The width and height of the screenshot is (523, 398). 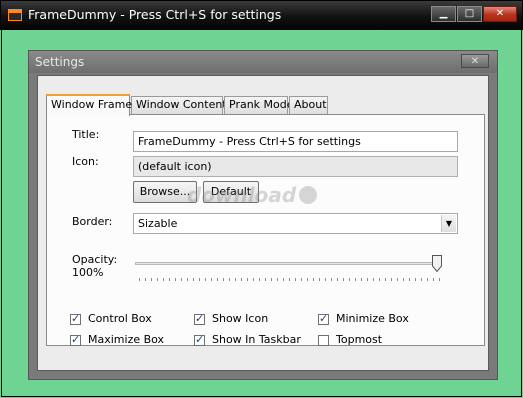 I want to click on control-box-label: Control Box, so click(x=120, y=318).